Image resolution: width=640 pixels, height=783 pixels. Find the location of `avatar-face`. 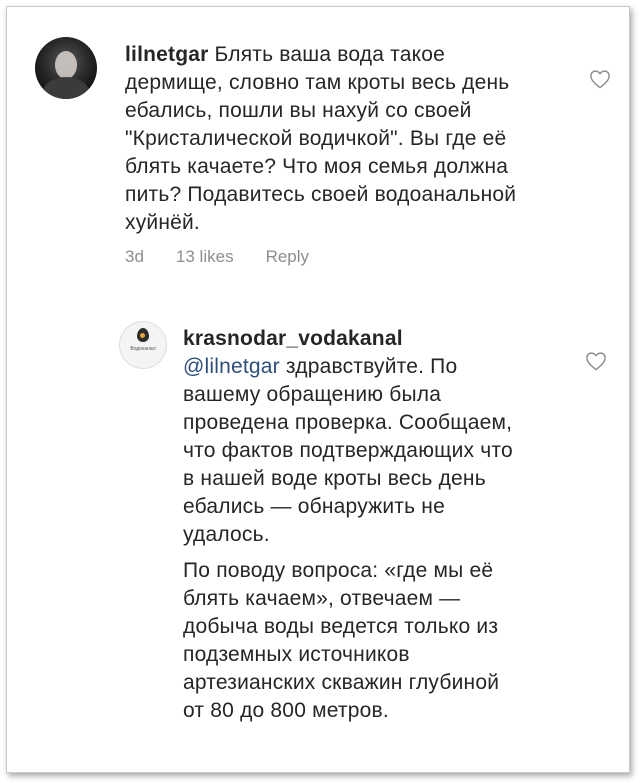

avatar-face is located at coordinates (66, 65).